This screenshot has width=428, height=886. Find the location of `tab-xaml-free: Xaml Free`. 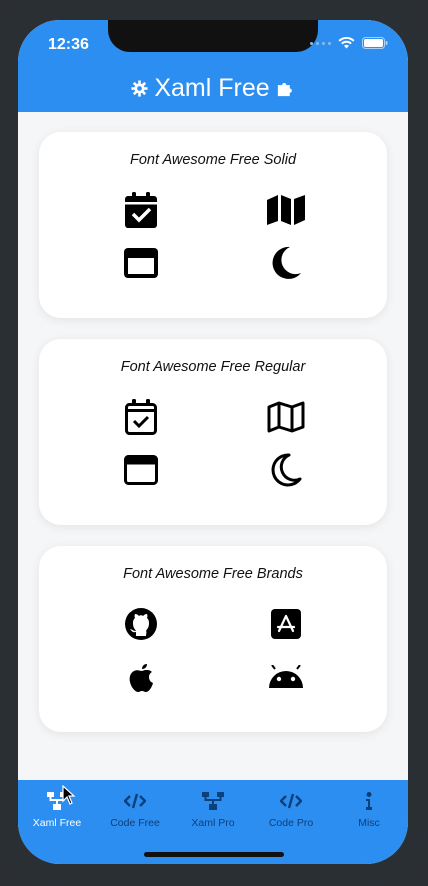

tab-xaml-free: Xaml Free is located at coordinates (57, 809).